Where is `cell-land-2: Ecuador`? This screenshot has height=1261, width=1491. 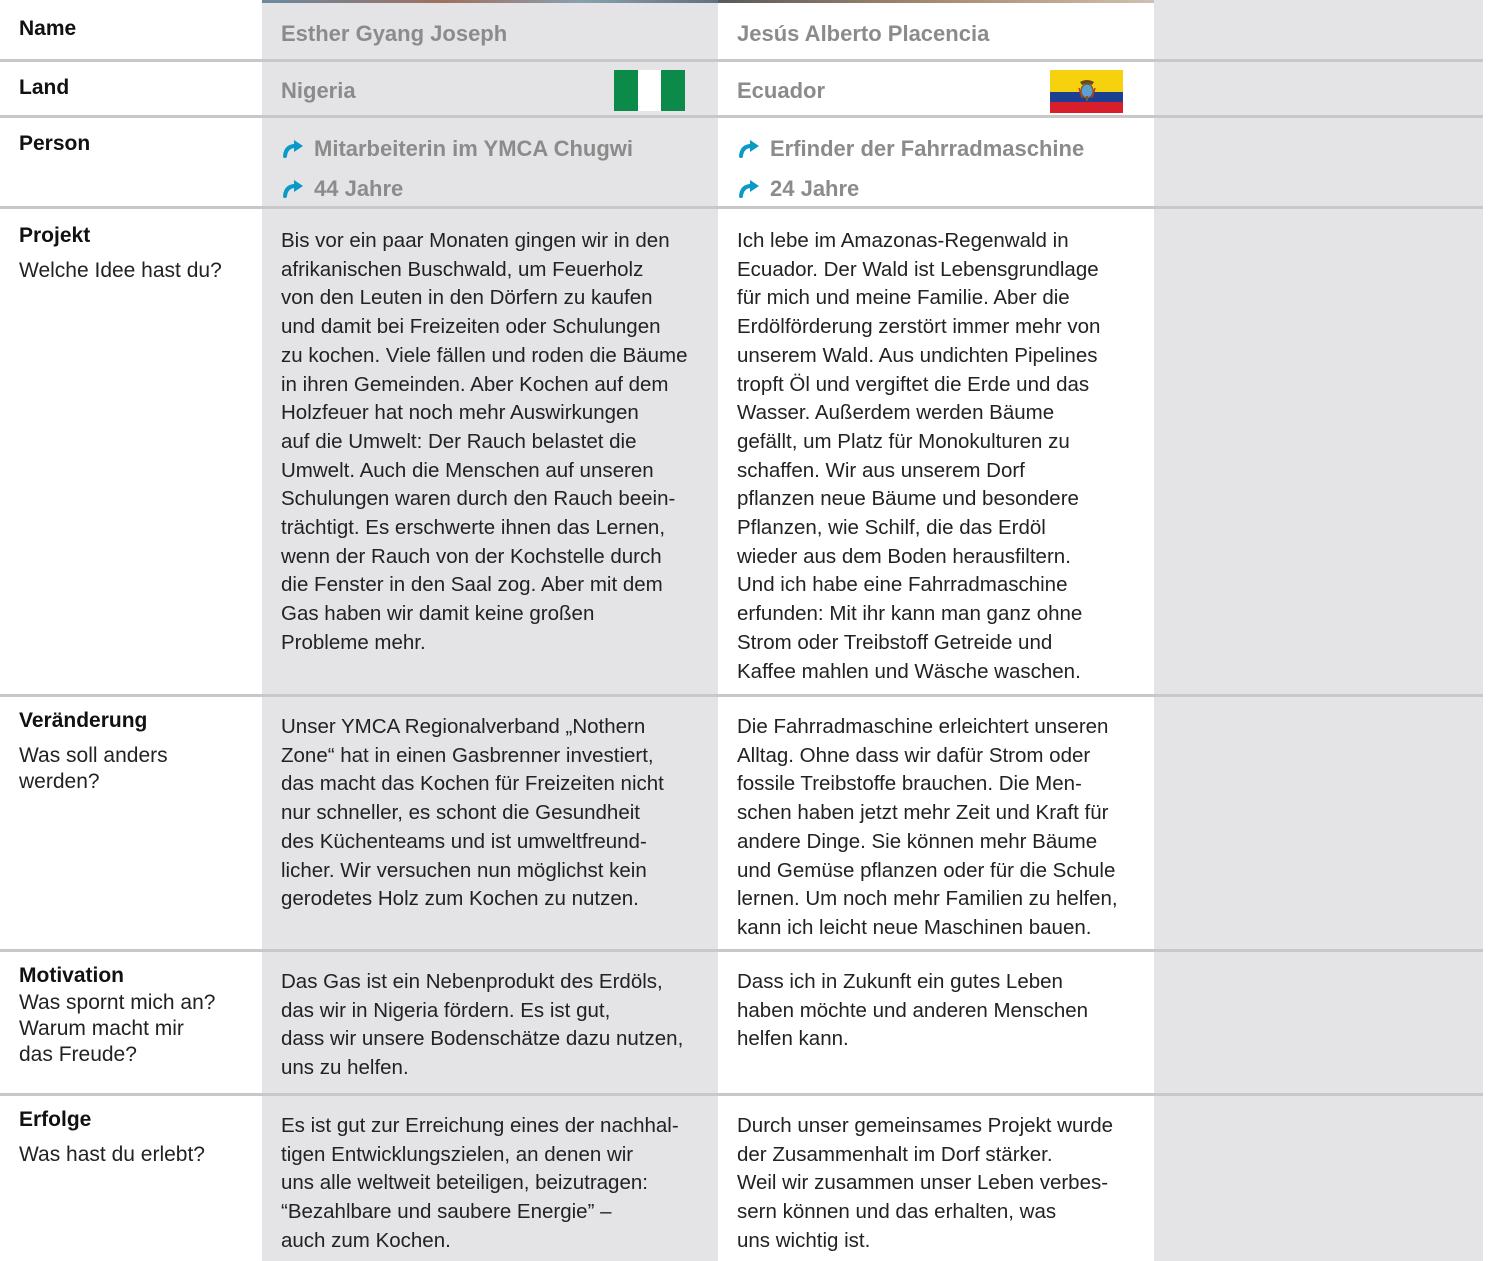 cell-land-2: Ecuador is located at coordinates (936, 87).